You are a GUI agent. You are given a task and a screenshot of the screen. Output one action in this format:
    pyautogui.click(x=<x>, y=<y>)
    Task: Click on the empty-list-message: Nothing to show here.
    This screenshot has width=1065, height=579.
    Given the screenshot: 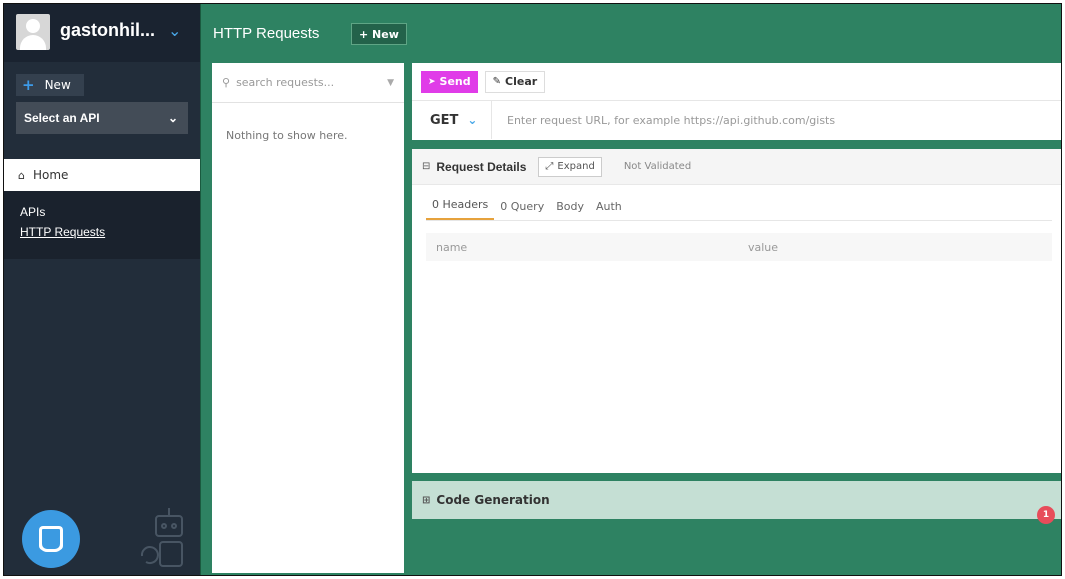 What is the action you would take?
    pyautogui.click(x=287, y=135)
    